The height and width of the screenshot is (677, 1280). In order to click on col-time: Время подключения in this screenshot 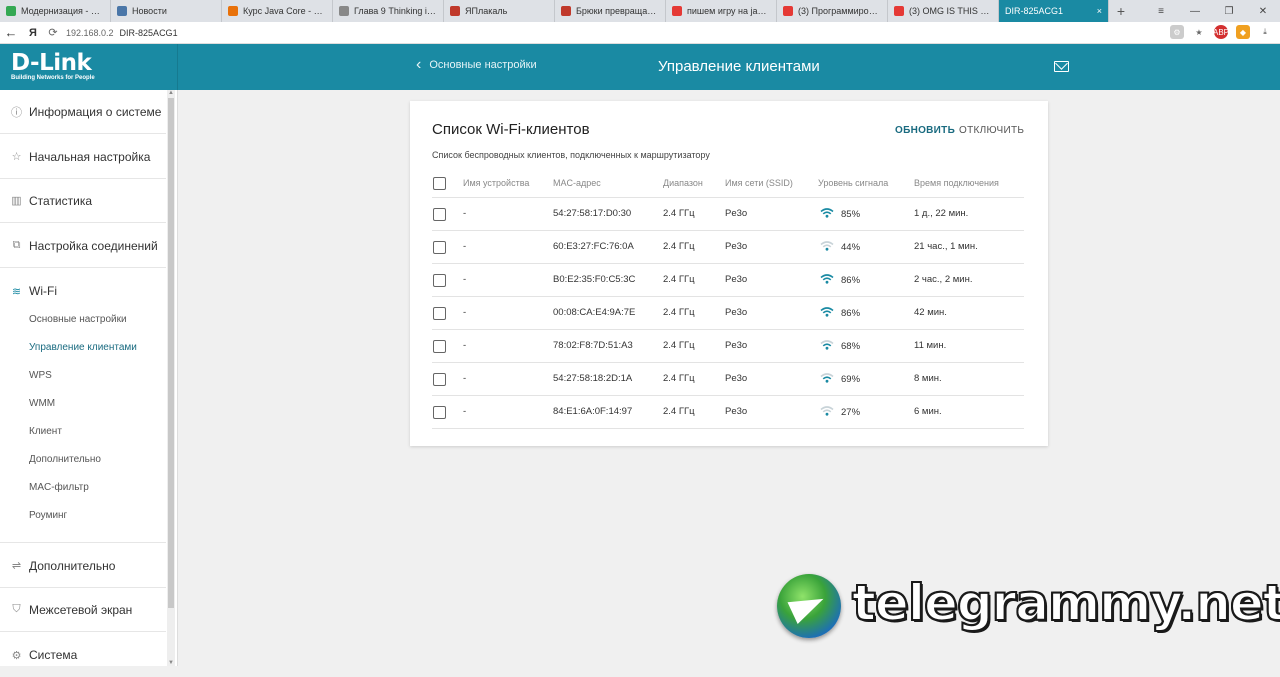, I will do `click(956, 183)`.